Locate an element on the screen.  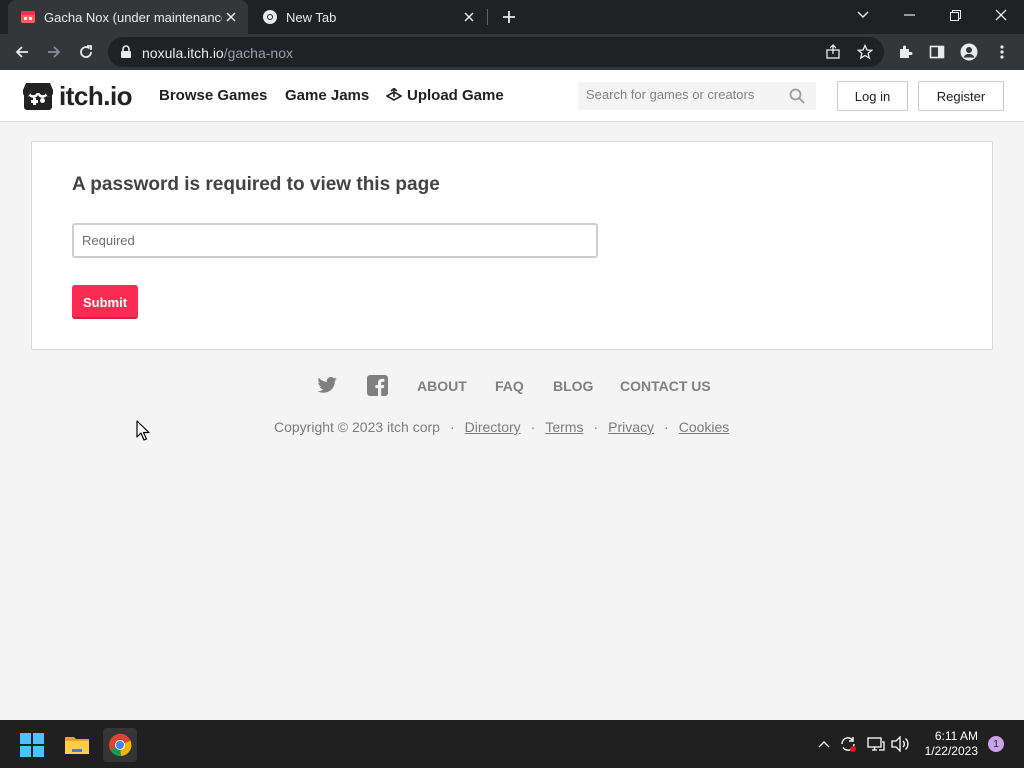
restore-icon is located at coordinates (955, 15).